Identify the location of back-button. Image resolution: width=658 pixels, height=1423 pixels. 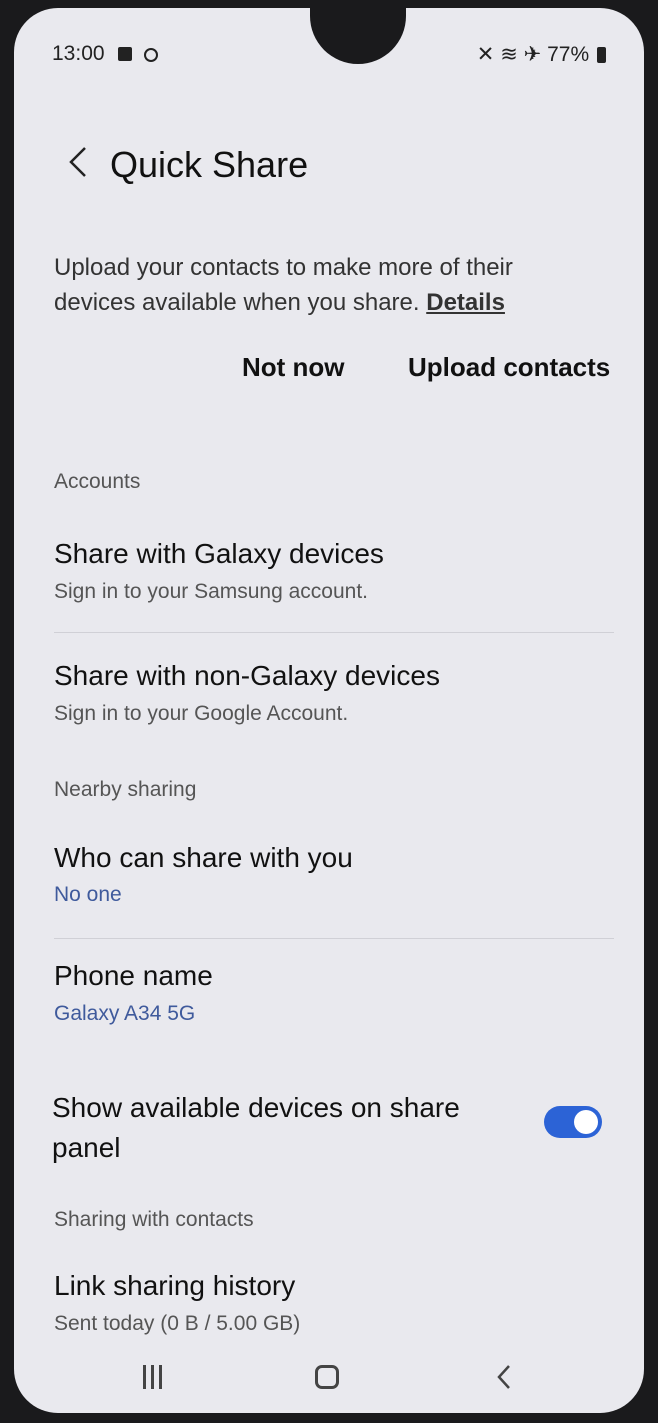
(78, 162).